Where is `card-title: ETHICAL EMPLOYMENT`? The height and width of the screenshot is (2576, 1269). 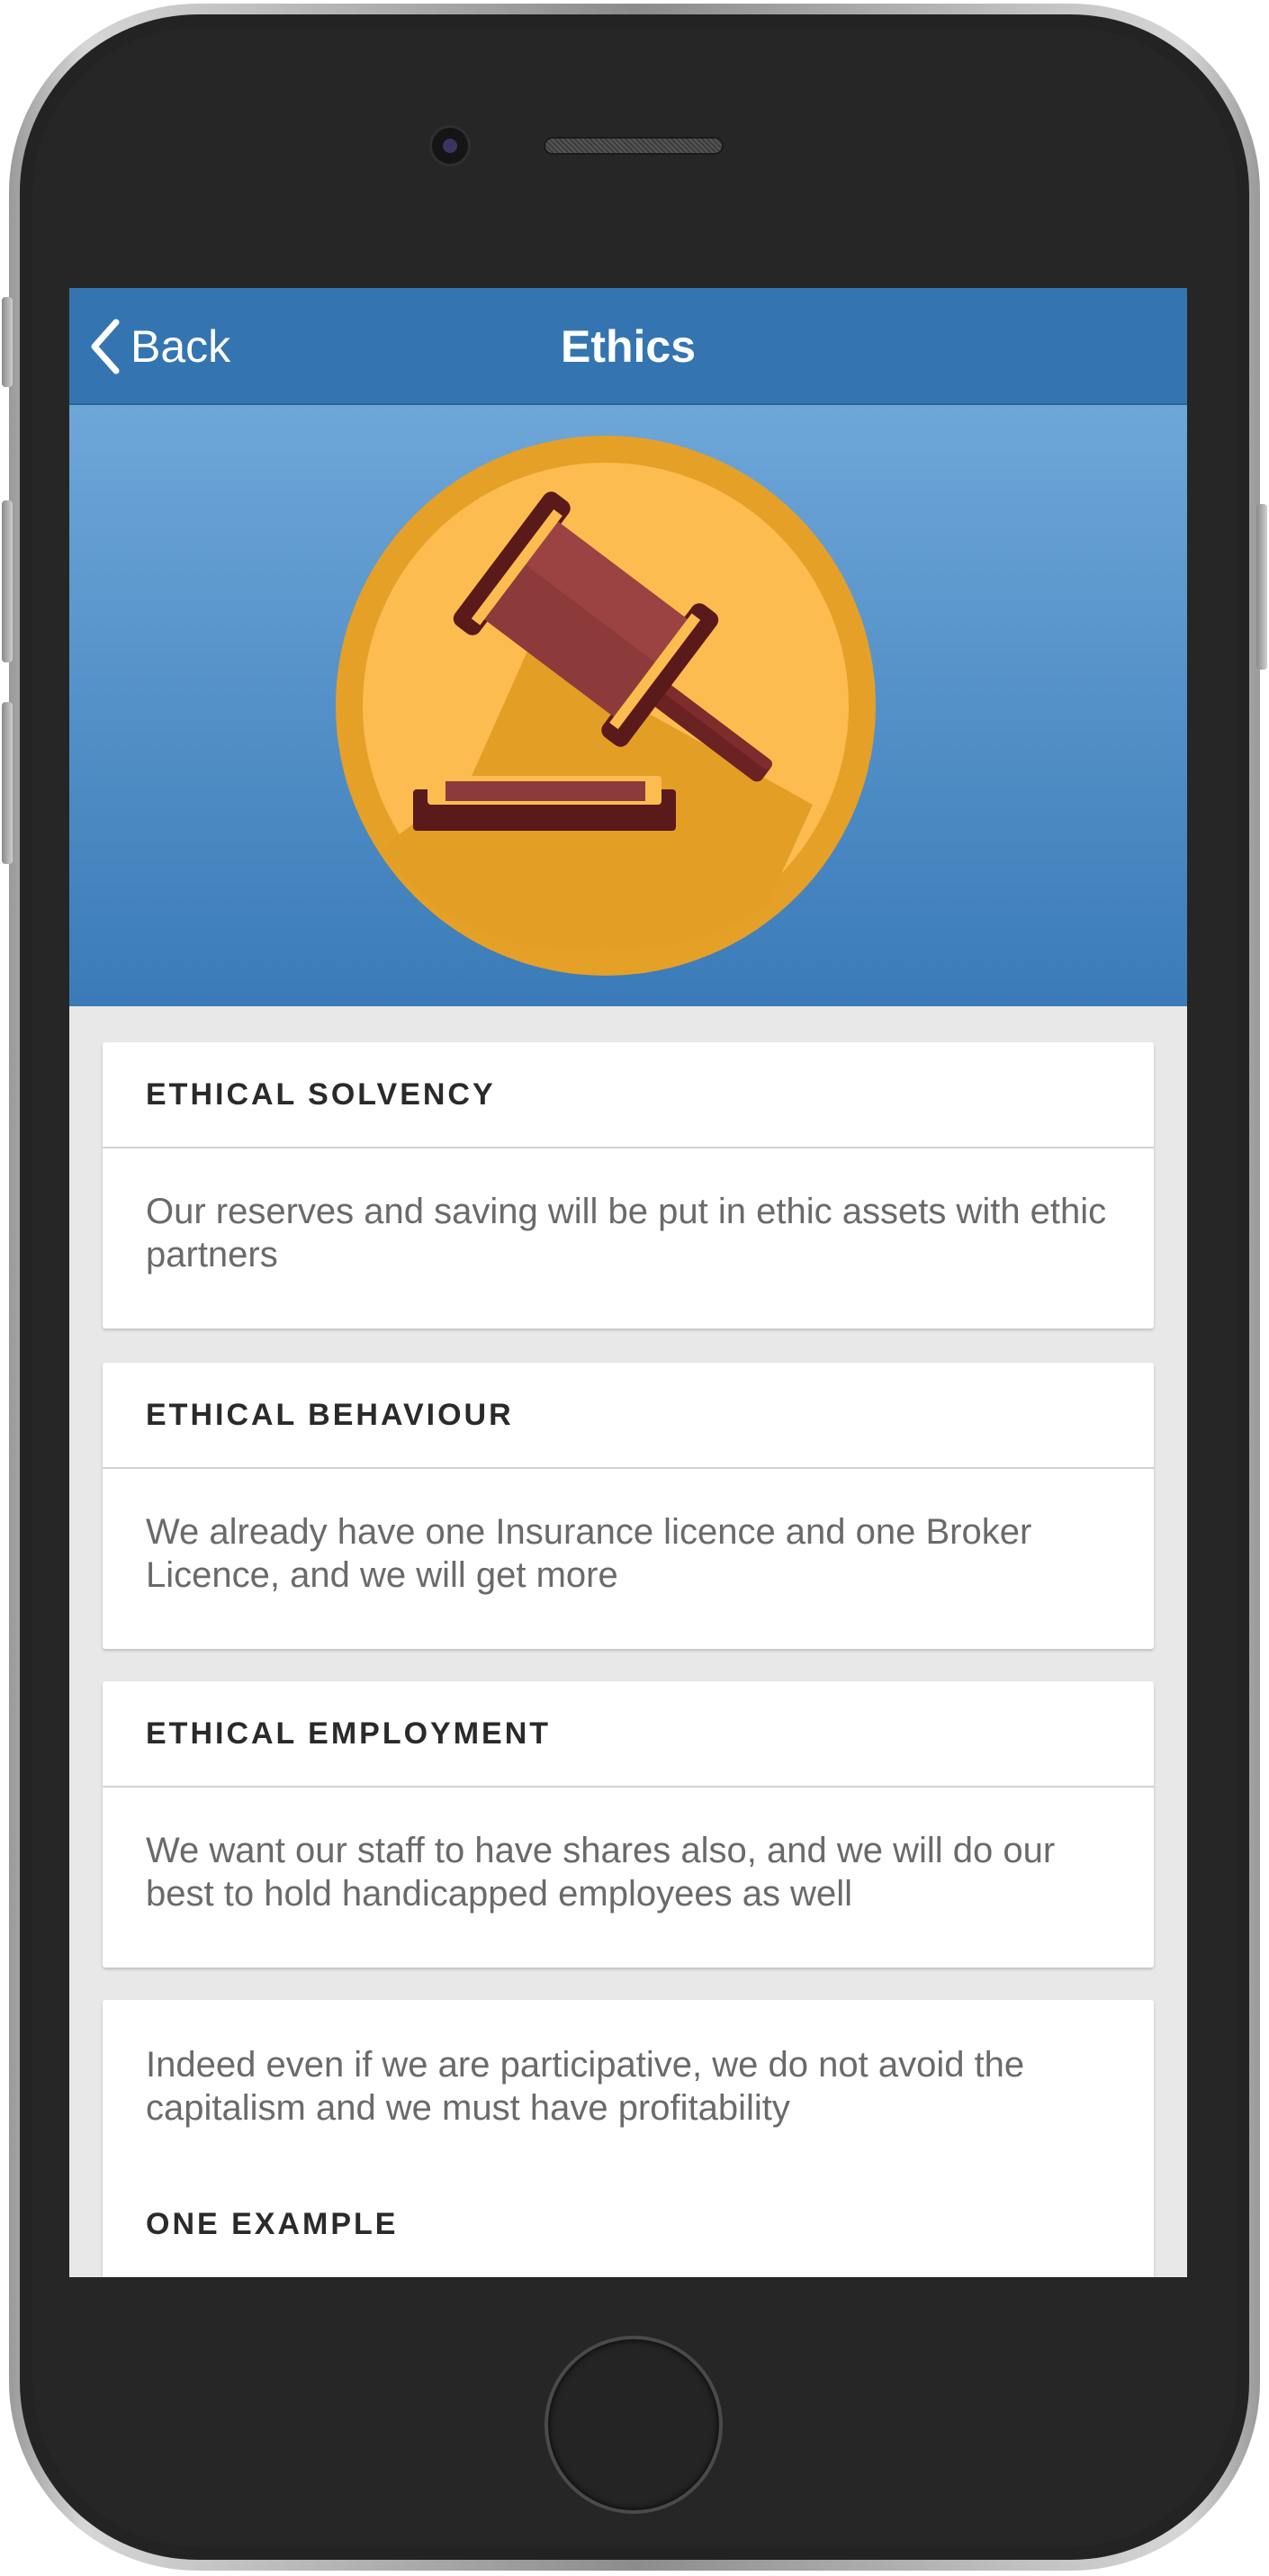 card-title: ETHICAL EMPLOYMENT is located at coordinates (628, 1734).